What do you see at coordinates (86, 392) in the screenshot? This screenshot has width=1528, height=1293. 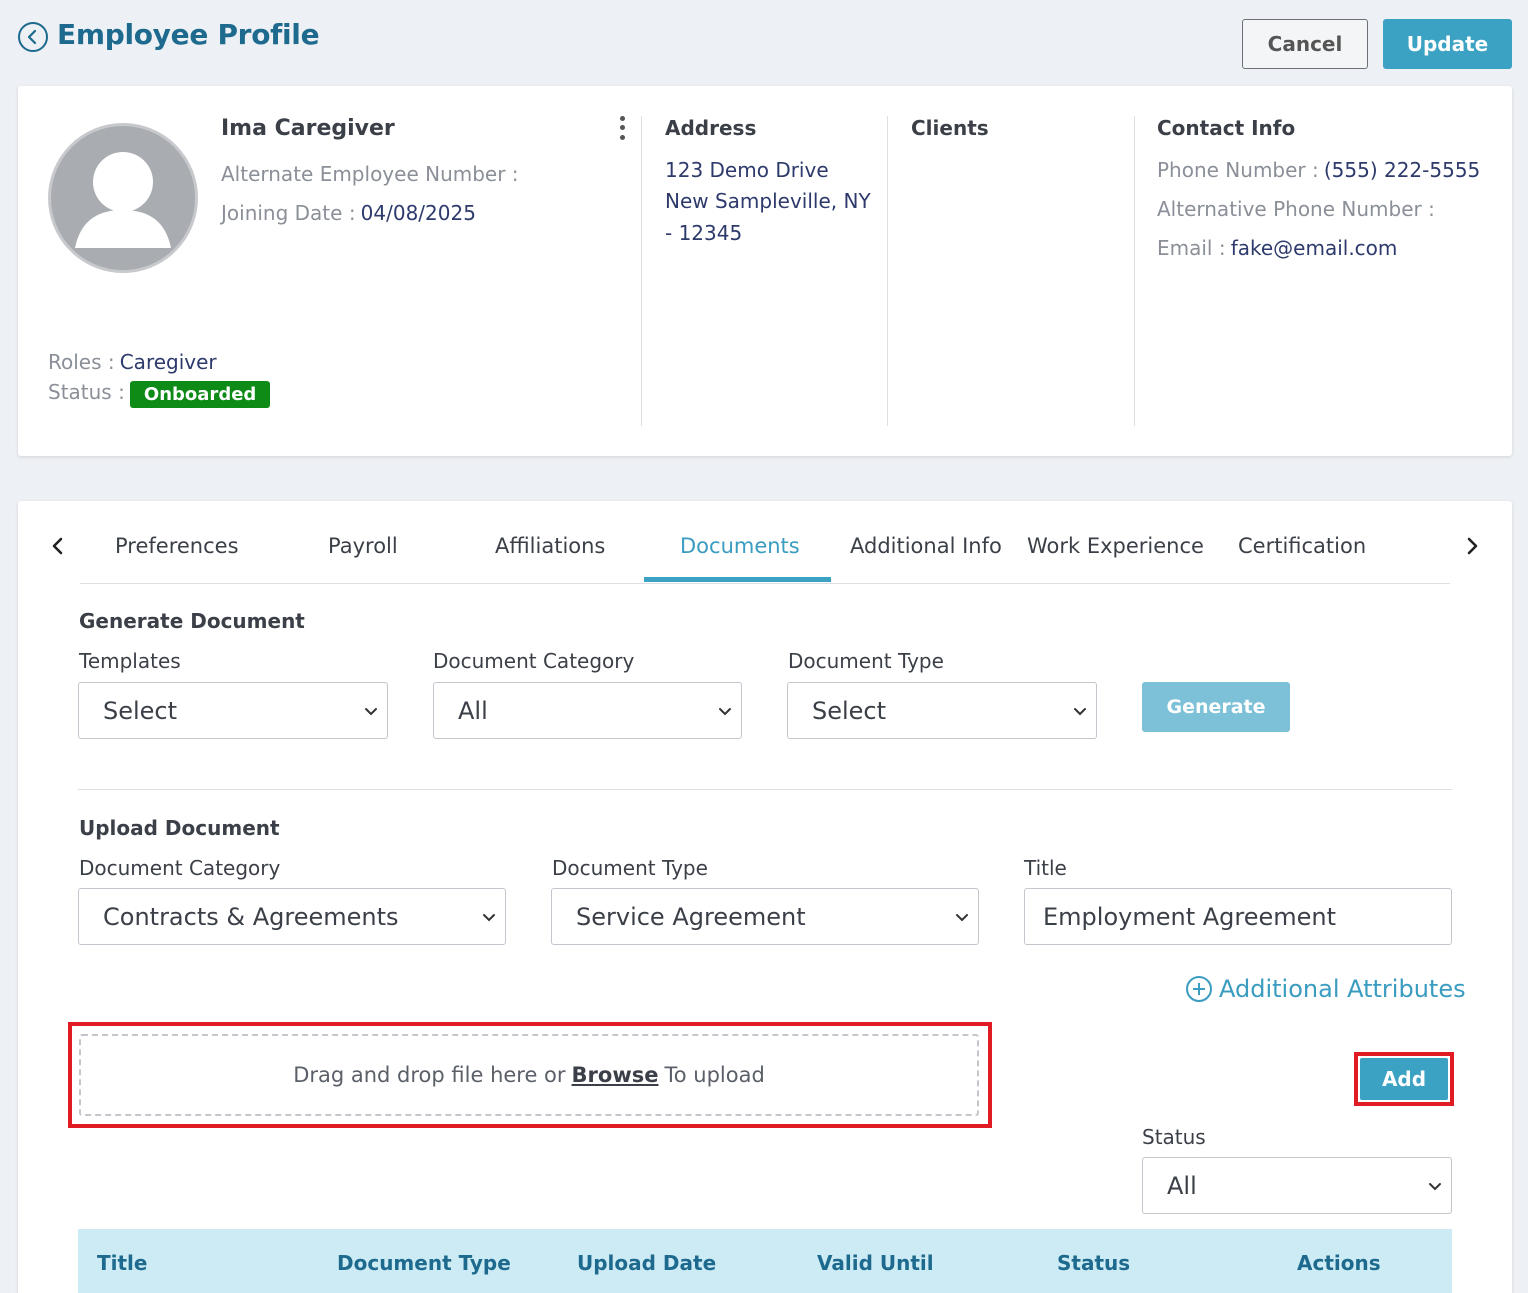 I see `status-label: Status :` at bounding box center [86, 392].